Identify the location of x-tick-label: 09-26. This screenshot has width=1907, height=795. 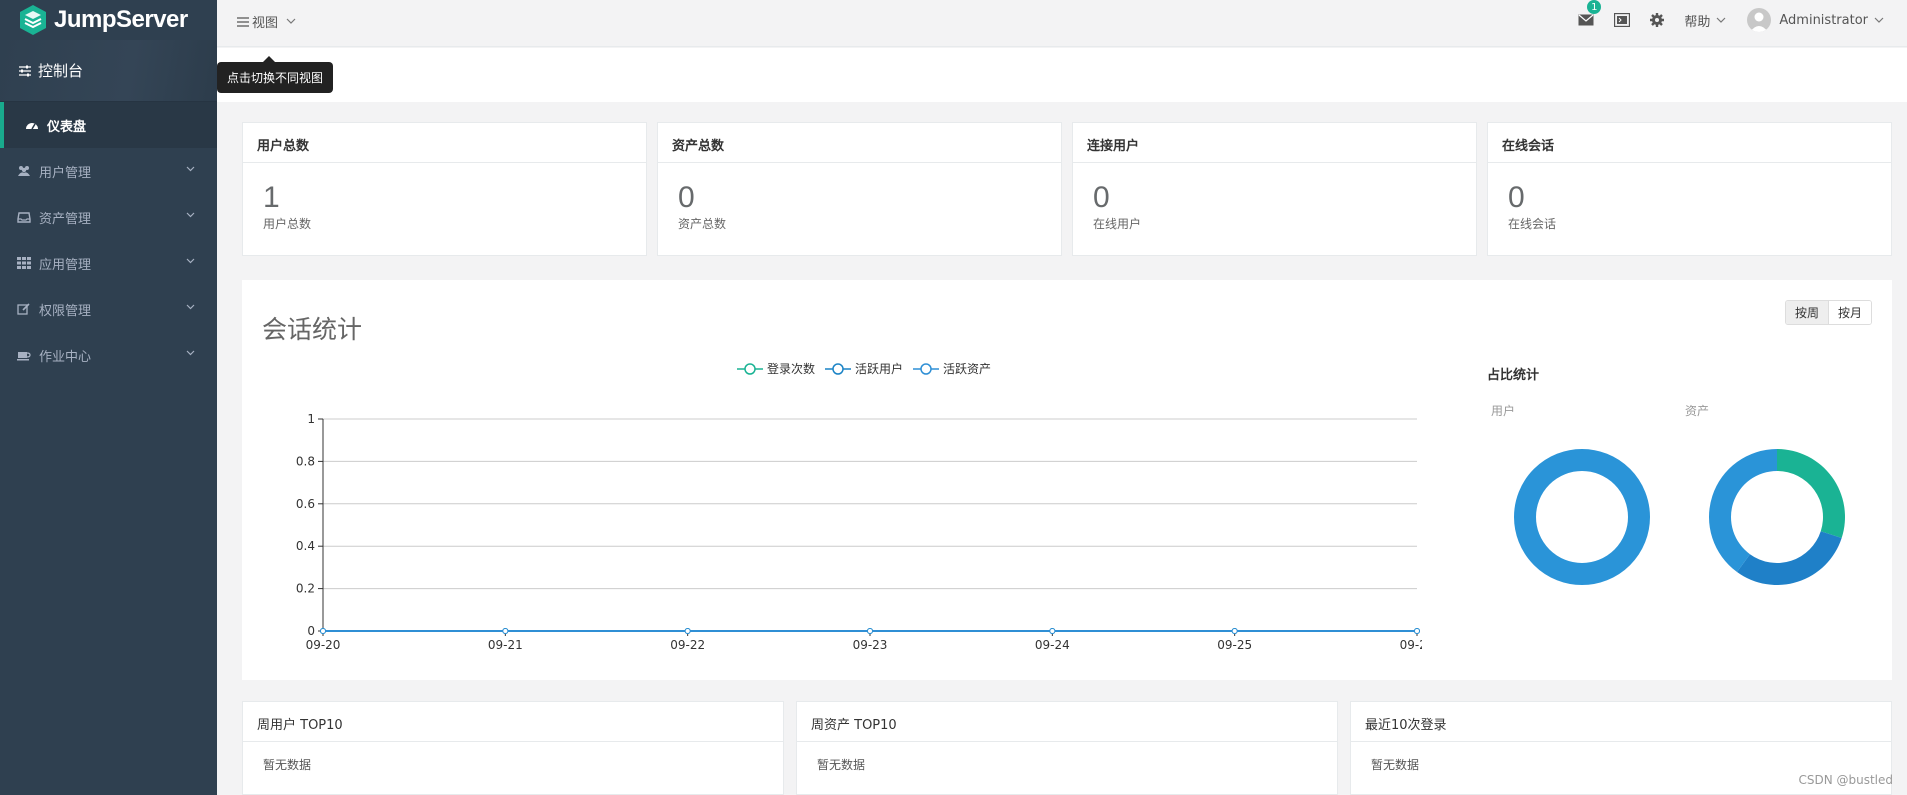
(1411, 645).